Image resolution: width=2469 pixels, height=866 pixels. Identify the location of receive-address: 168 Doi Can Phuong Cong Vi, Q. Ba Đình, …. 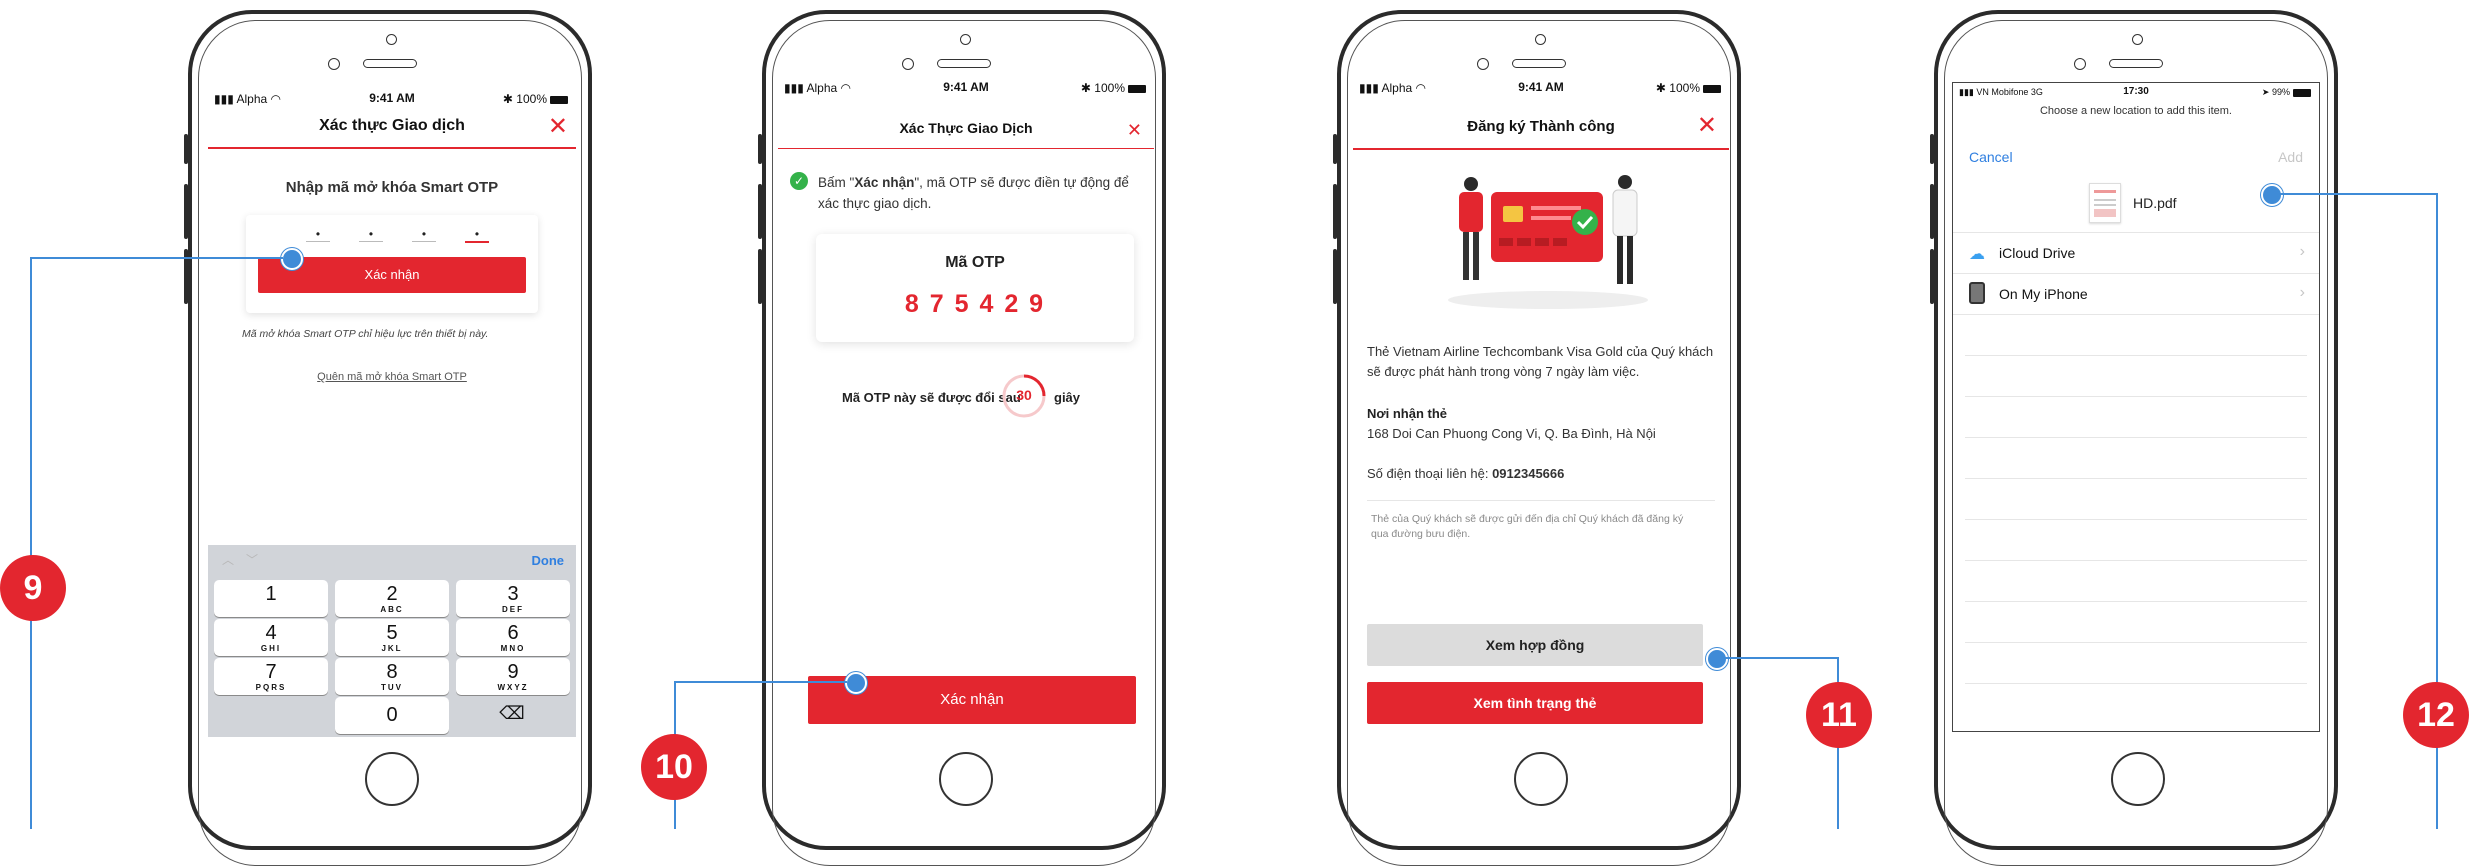
(1511, 433).